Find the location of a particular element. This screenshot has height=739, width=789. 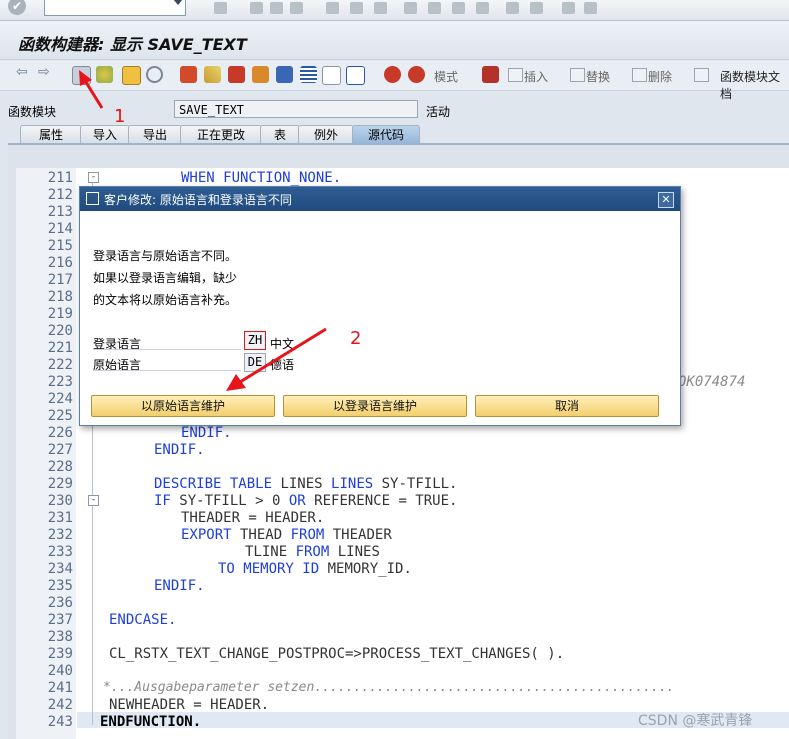

step-number-1: 1 is located at coordinates (120, 116).